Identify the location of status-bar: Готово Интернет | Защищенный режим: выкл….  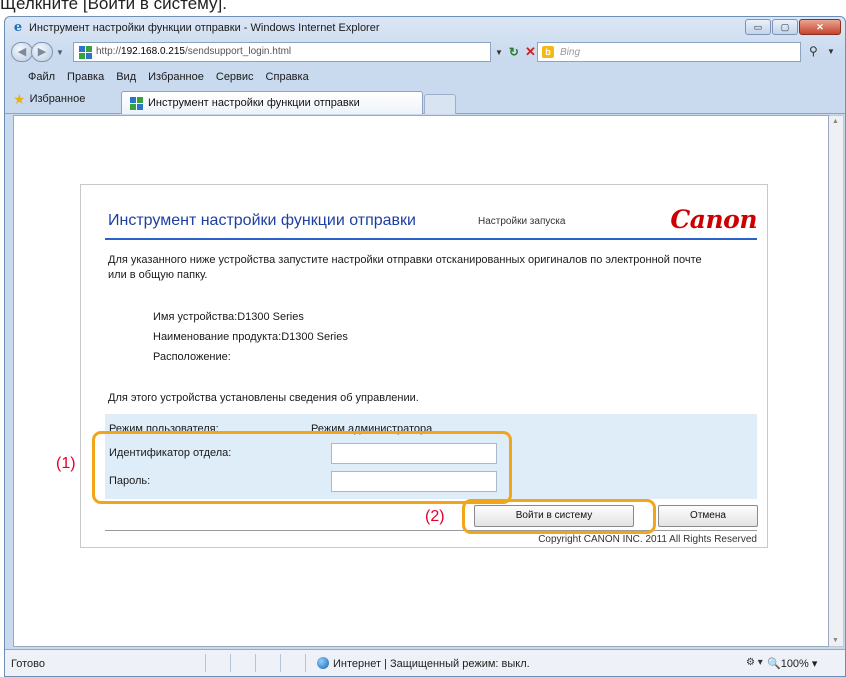
(425, 662).